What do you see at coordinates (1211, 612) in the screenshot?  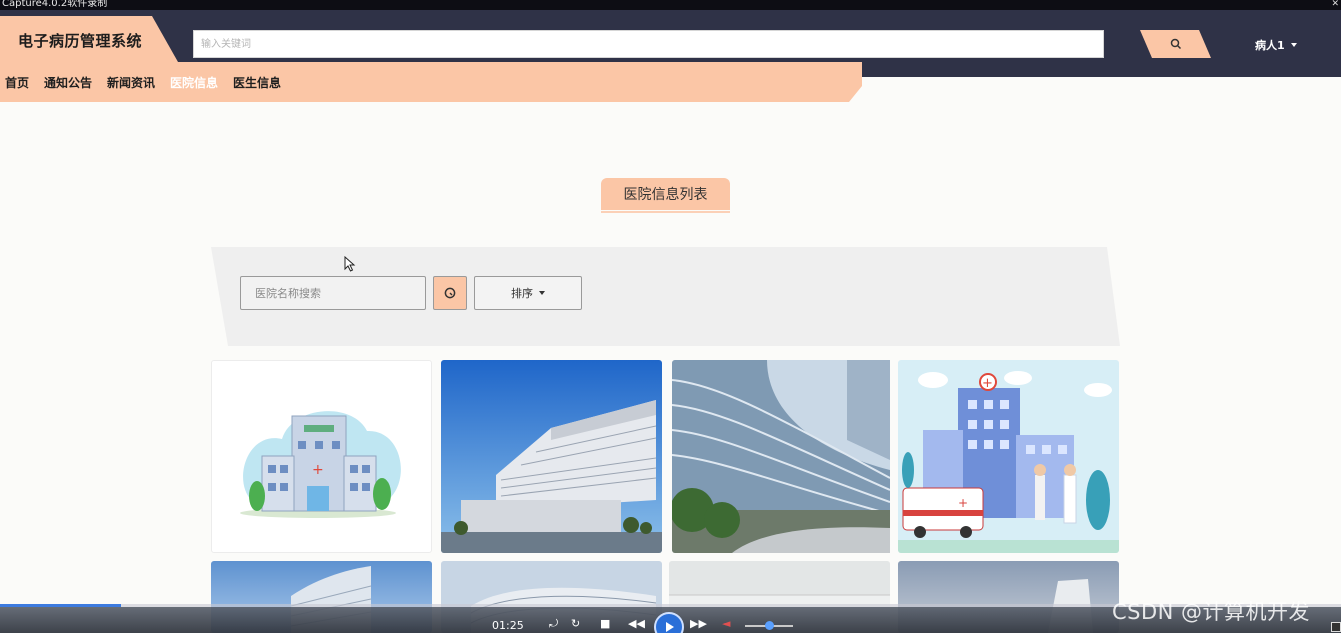 I see `watermark: CSDN @计算机开发` at bounding box center [1211, 612].